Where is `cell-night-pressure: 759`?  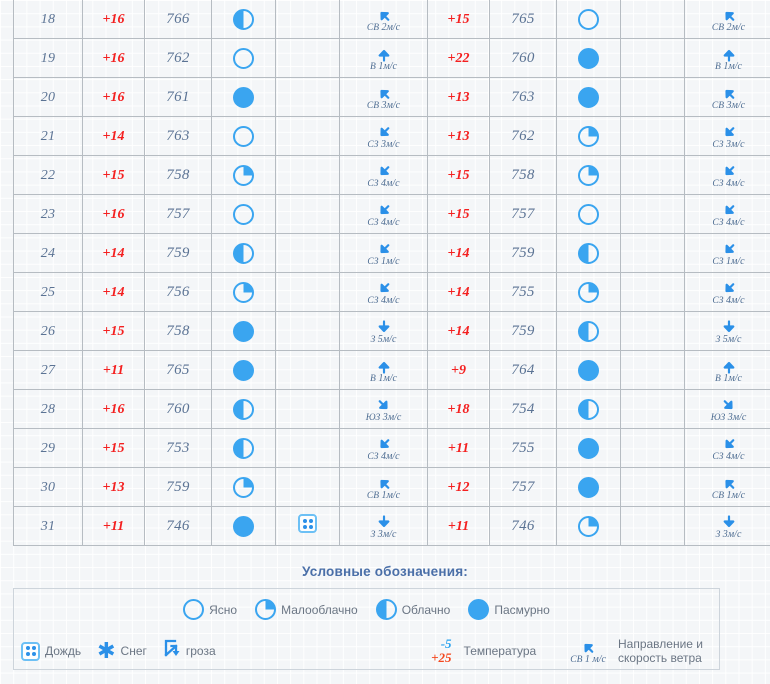 cell-night-pressure: 759 is located at coordinates (523, 253).